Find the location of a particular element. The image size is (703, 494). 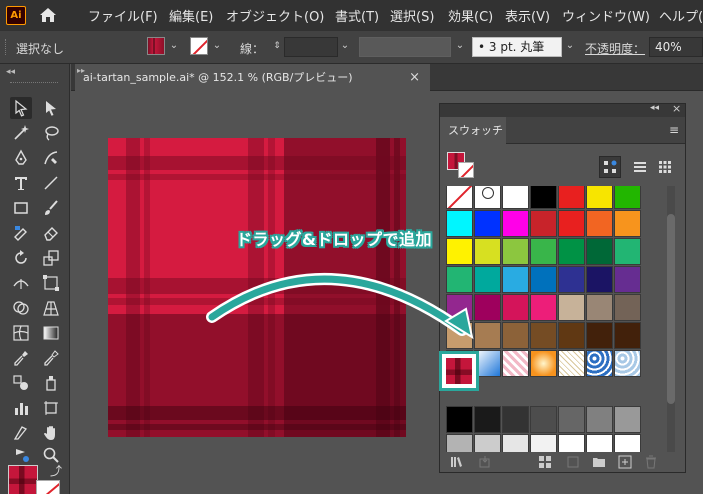

stroke-stepper-icon: ⇕ is located at coordinates (277, 46).